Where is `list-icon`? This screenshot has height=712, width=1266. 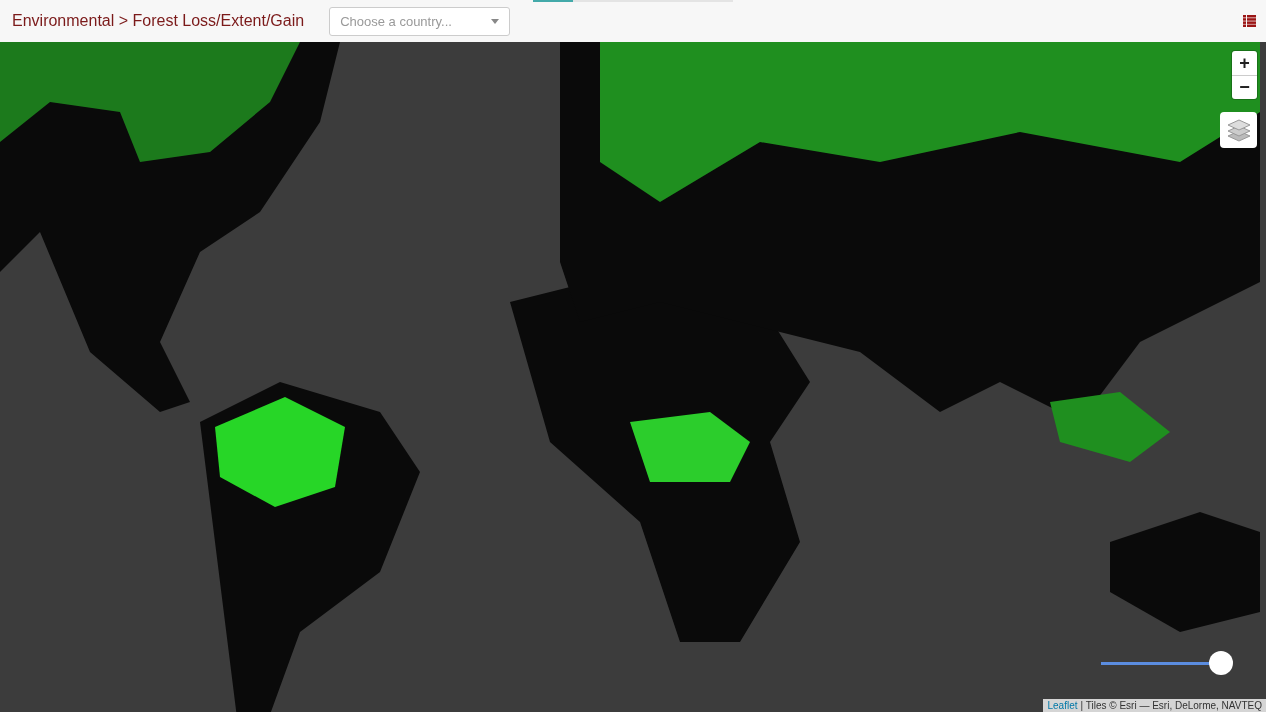 list-icon is located at coordinates (1249, 21).